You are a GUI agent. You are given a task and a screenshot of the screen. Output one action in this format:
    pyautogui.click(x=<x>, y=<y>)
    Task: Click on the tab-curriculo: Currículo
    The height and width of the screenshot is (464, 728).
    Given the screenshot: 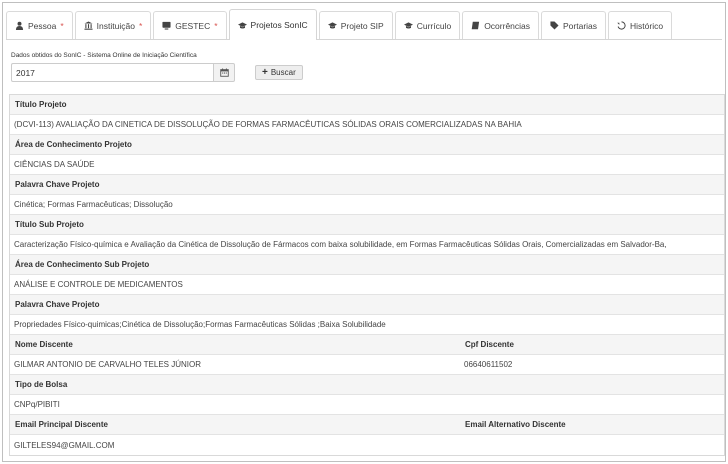 What is the action you would take?
    pyautogui.click(x=427, y=25)
    